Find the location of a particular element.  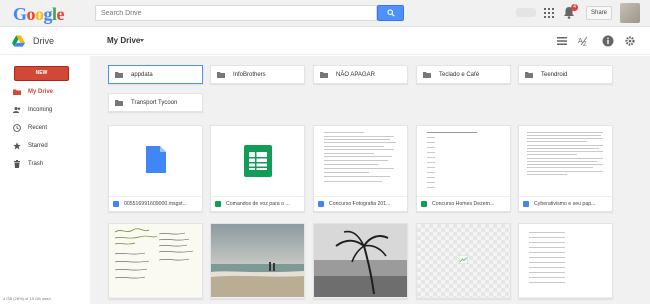

sidebar-item-trash: Trash is located at coordinates (45, 164).